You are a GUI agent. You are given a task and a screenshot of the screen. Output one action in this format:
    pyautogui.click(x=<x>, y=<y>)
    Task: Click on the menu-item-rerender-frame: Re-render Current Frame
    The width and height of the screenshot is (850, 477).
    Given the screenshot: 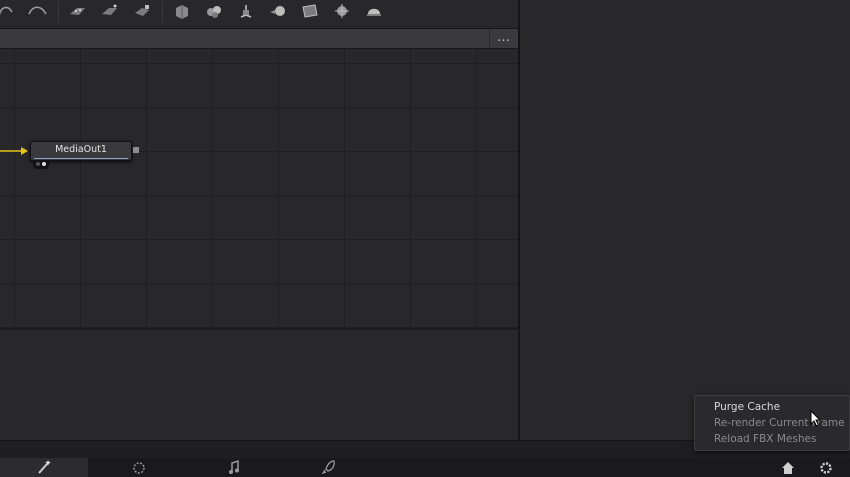 What is the action you would take?
    pyautogui.click(x=779, y=423)
    